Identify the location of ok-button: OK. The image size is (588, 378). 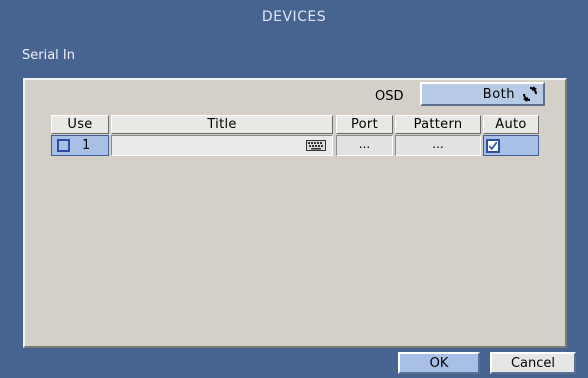
(439, 363).